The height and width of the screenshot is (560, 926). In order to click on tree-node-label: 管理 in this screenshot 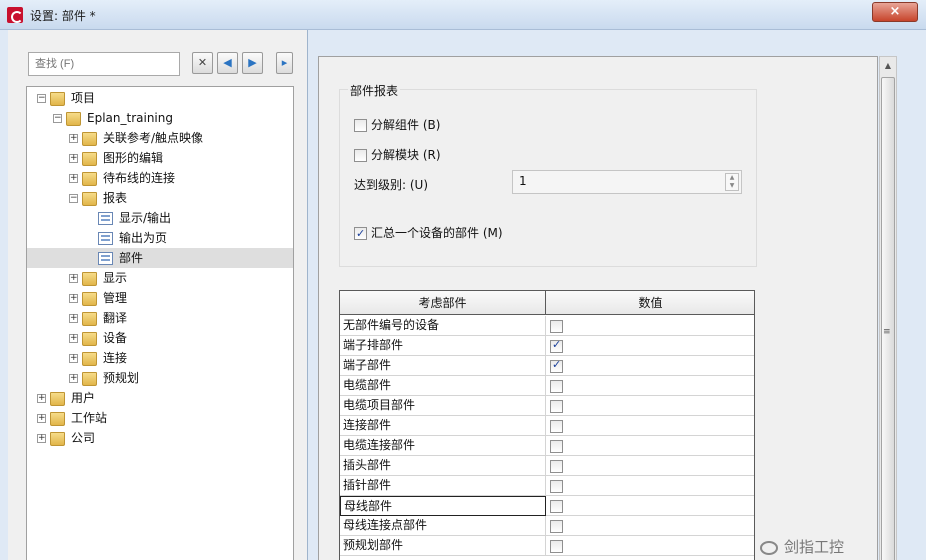, I will do `click(115, 298)`.